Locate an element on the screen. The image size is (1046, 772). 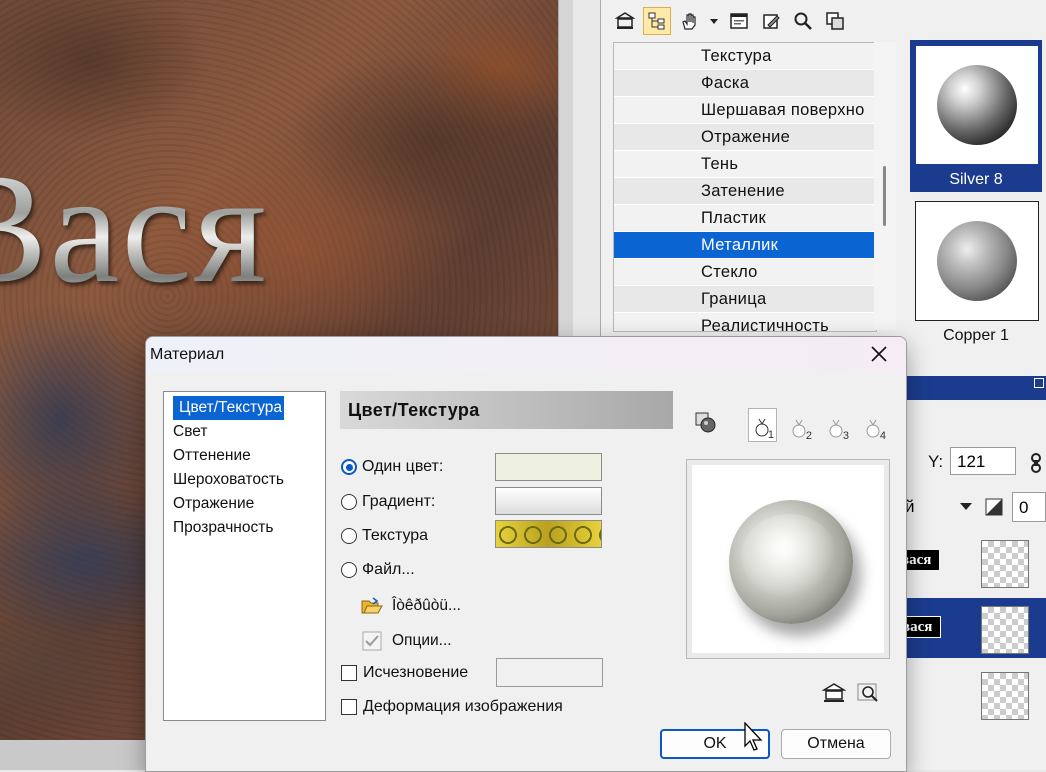
edit-icon is located at coordinates (771, 21).